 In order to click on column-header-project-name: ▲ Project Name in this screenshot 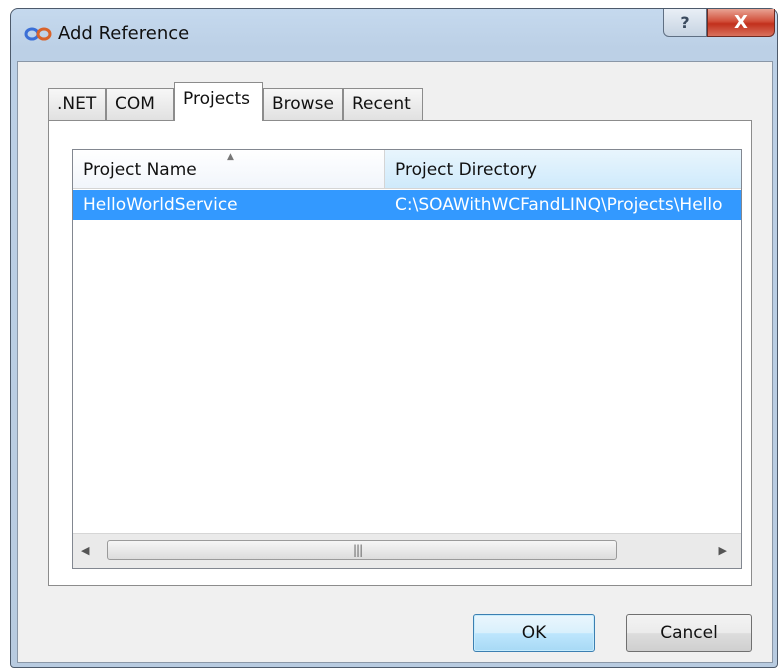, I will do `click(229, 169)`.